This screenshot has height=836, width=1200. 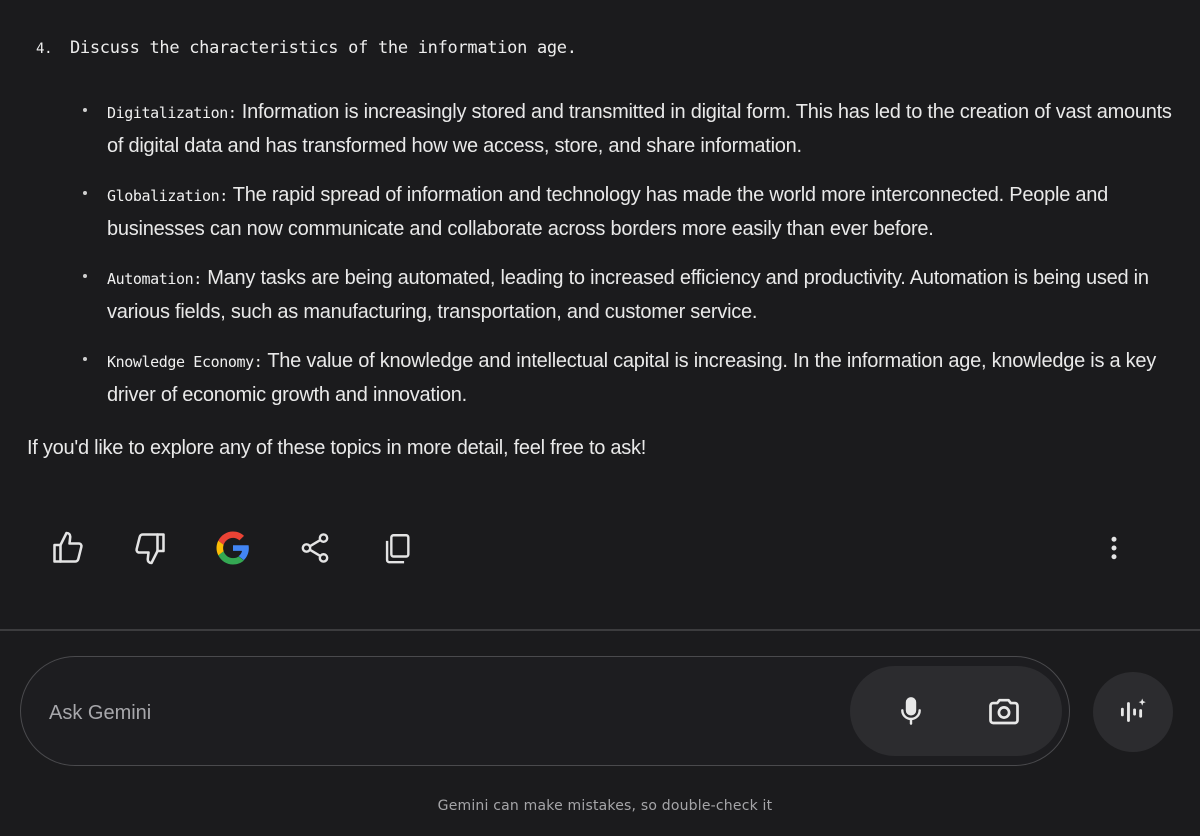 I want to click on bullet-term: Digitalization:, so click(x=172, y=113).